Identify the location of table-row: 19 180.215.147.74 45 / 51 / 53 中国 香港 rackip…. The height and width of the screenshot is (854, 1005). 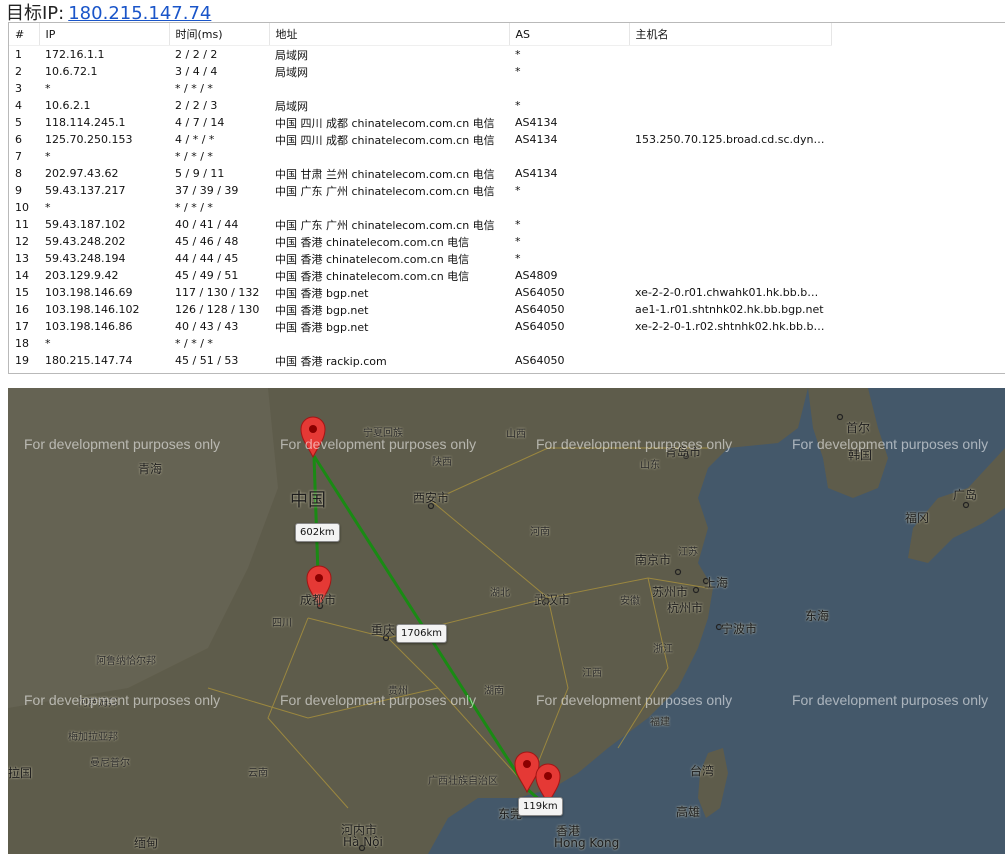
(420, 360).